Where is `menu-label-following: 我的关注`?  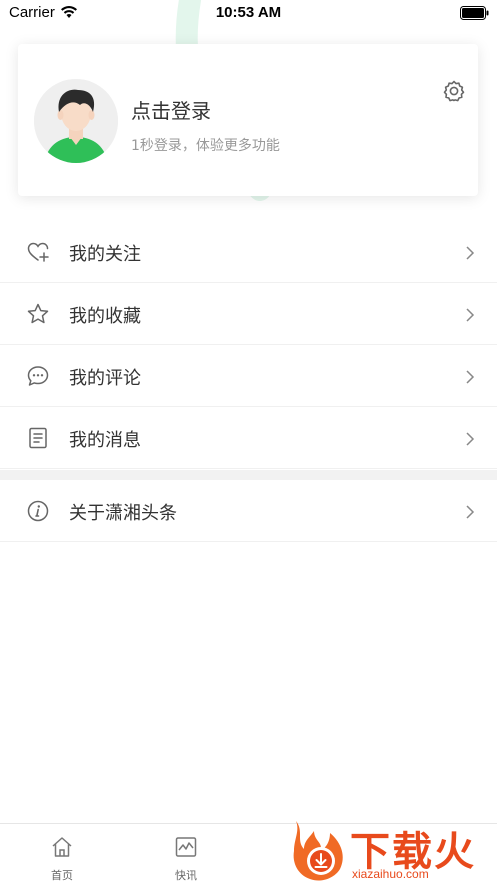 menu-label-following: 我的关注 is located at coordinates (105, 254).